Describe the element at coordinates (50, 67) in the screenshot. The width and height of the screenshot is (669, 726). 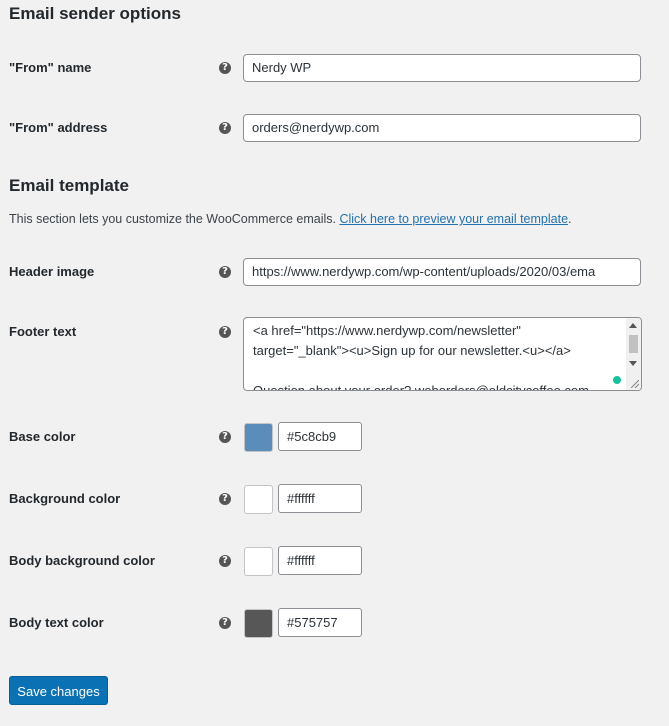
I see `from-name-label: "From" name` at that location.